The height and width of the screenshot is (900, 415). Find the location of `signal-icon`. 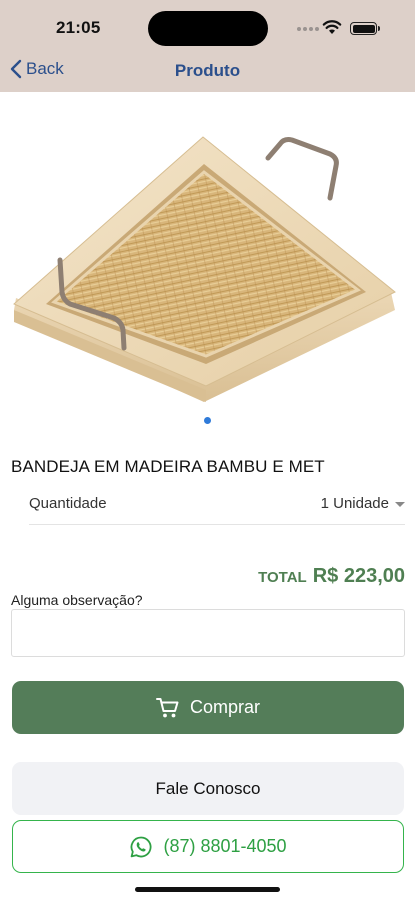

signal-icon is located at coordinates (308, 29).